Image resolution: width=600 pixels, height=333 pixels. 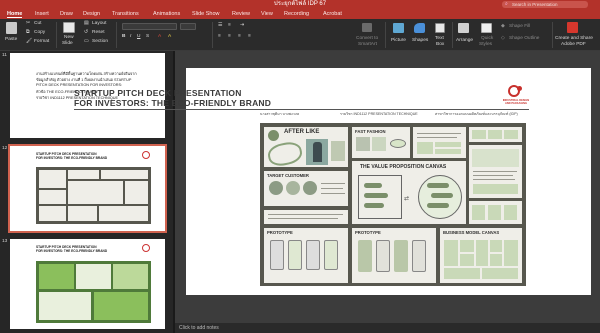 I want to click on format-painter-button: Format, so click(x=41, y=42).